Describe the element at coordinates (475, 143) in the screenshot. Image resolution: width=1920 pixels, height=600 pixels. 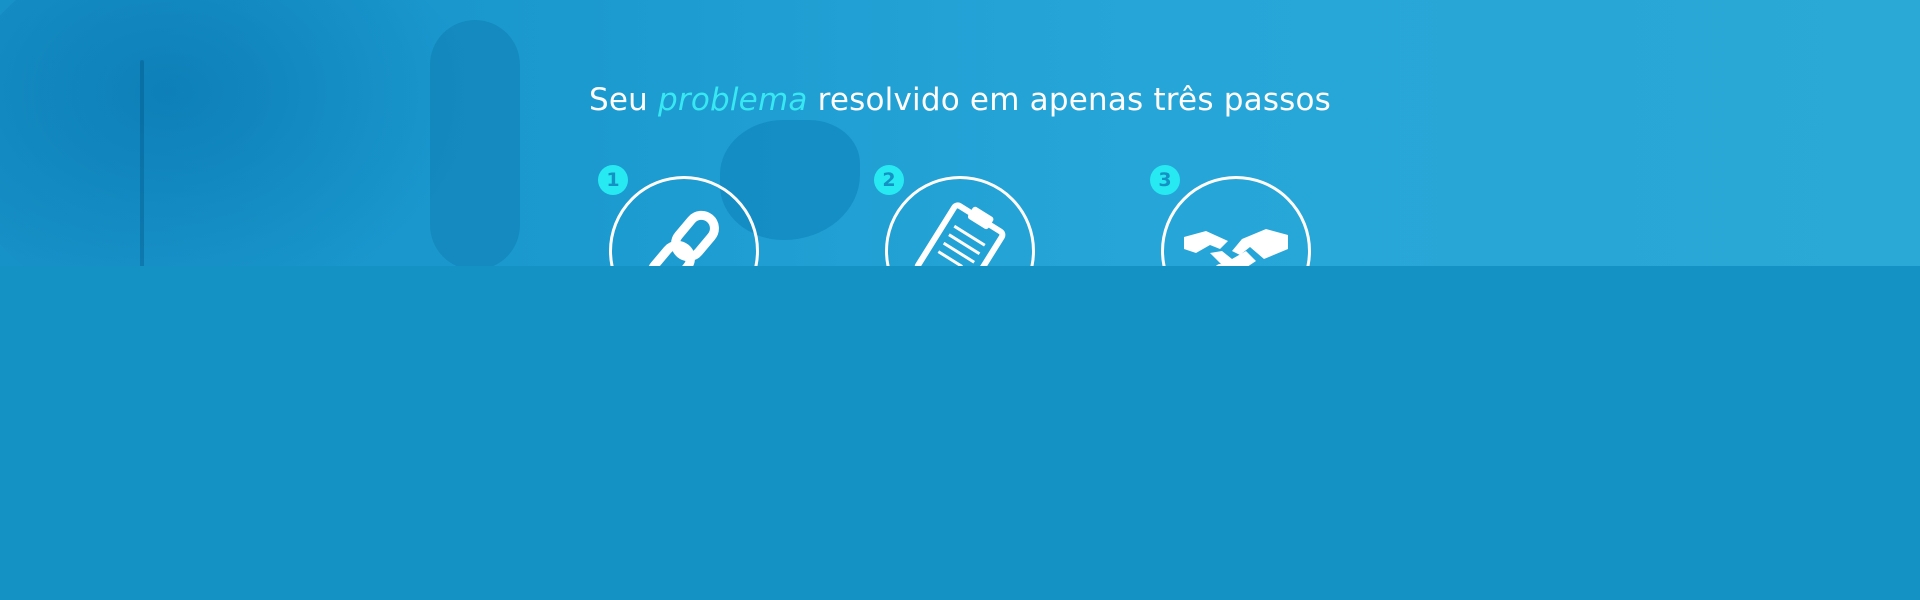
I see `background-photo-fold` at that location.